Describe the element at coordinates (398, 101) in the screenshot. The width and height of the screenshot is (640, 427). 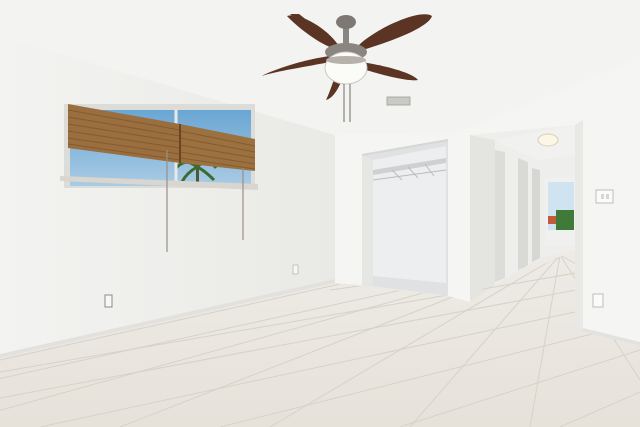
I see `ceiling-vent` at that location.